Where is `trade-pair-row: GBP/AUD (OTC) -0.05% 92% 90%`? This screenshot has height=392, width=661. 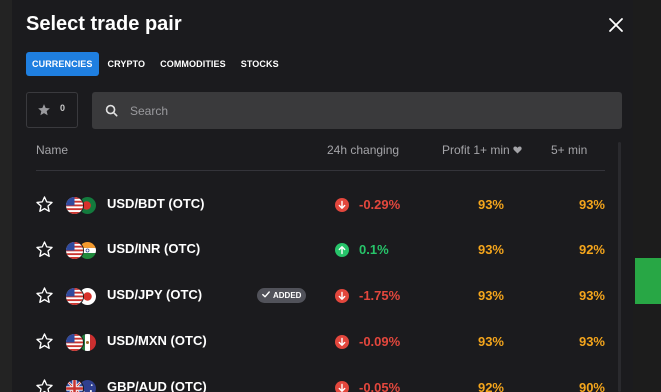
trade-pair-row: GBP/AUD (OTC) -0.05% 92% 90% is located at coordinates (322, 378).